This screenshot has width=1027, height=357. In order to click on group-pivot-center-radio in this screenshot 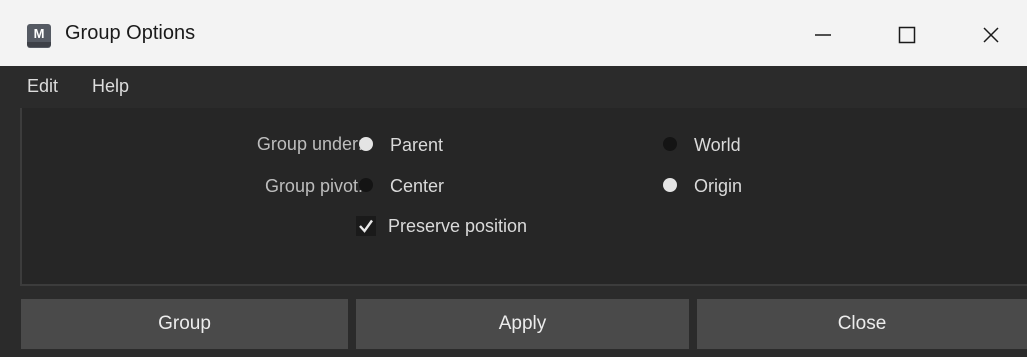, I will do `click(366, 185)`.